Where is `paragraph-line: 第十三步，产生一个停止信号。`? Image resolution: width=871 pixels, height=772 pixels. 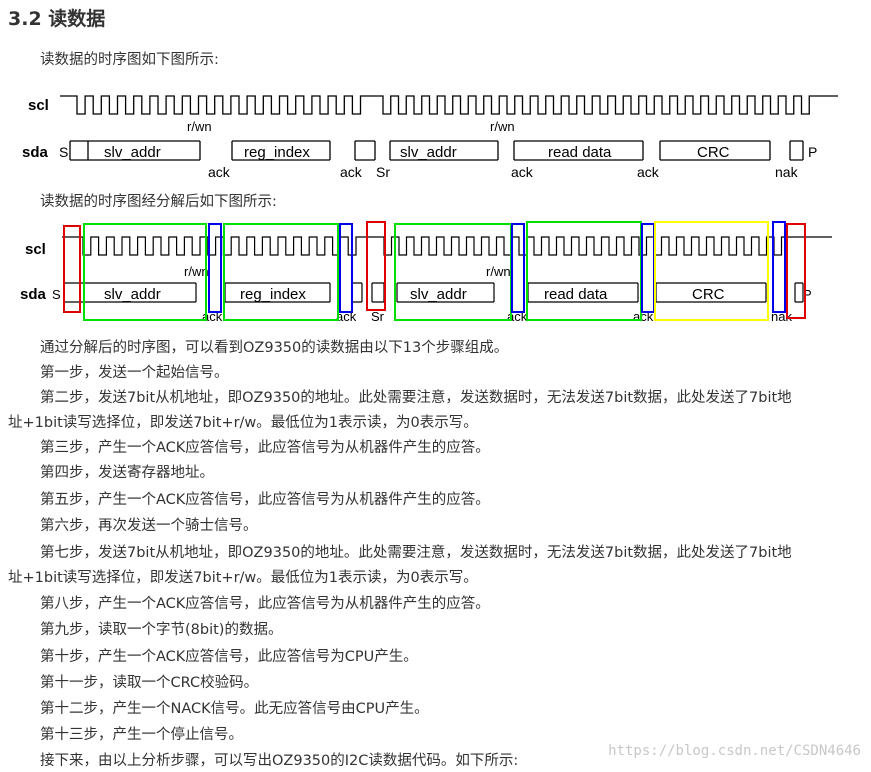
paragraph-line: 第十三步，产生一个停止信号。 is located at coordinates (141, 735).